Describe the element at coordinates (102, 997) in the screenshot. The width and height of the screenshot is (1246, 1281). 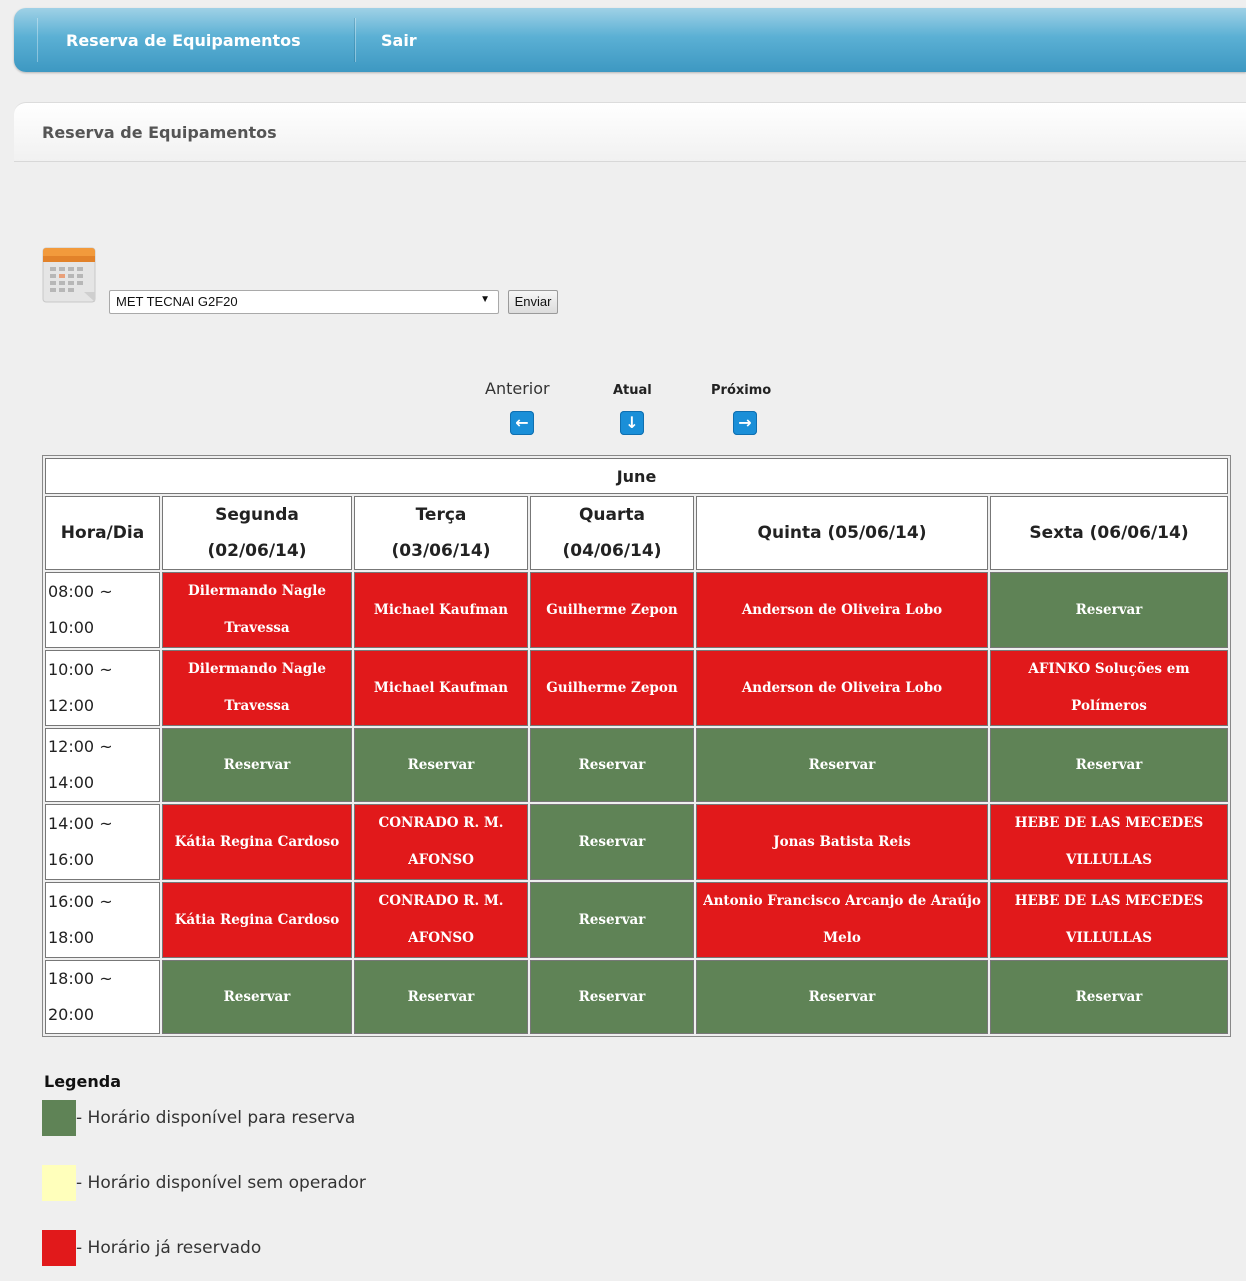
I see `hour-cell: 18:00 ~ 20:00` at that location.